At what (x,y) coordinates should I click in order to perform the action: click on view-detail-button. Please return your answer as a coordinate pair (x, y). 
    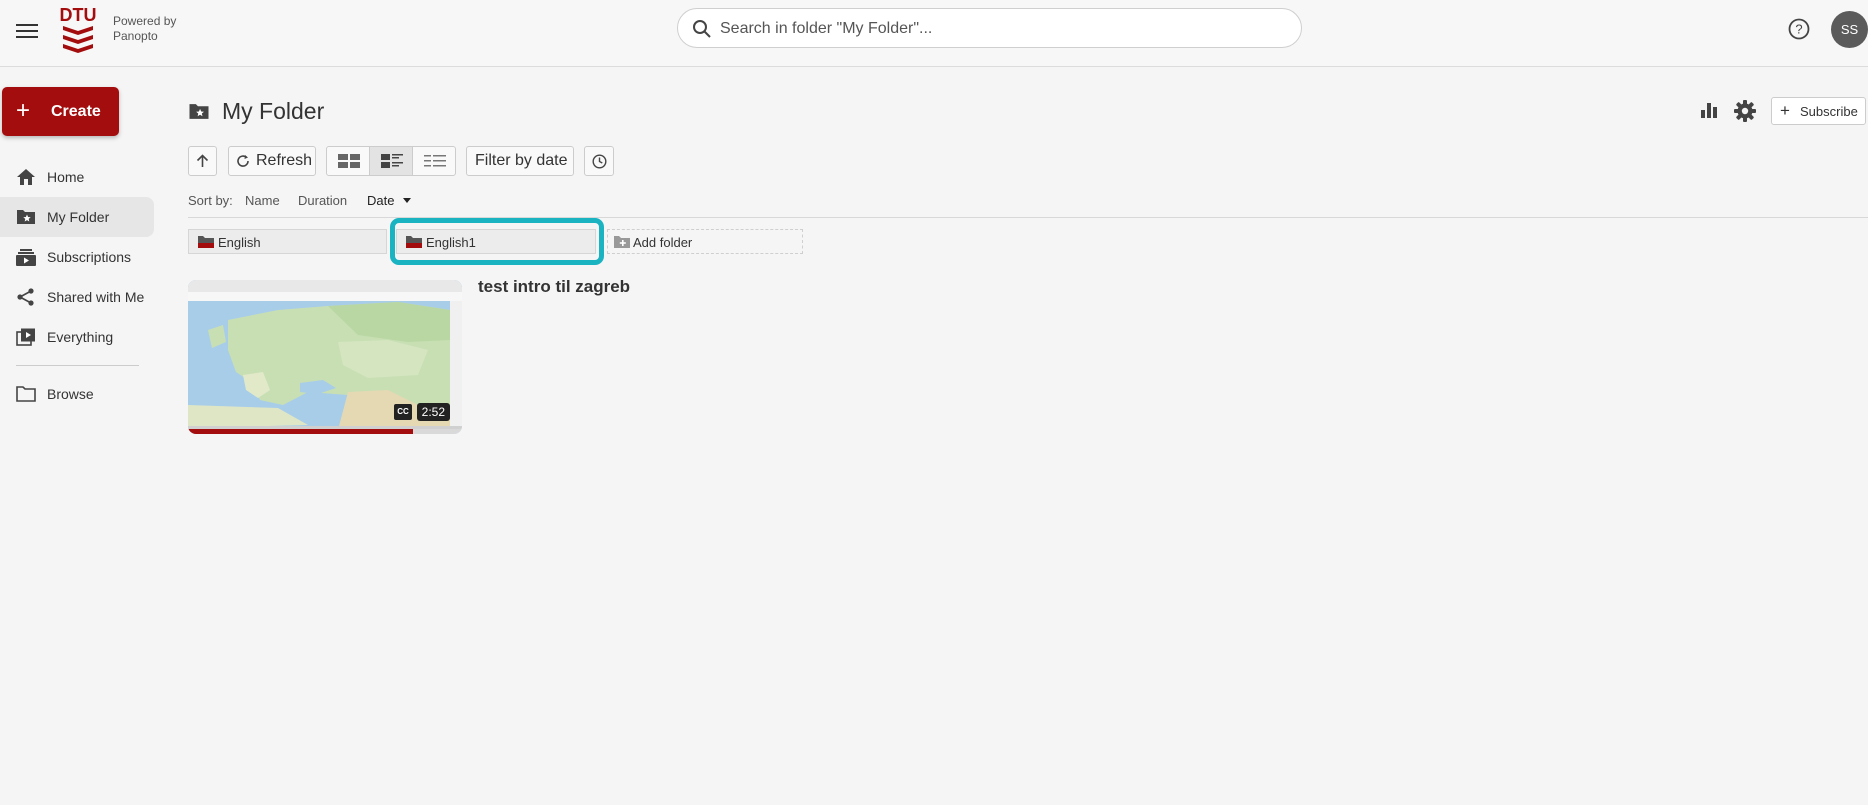
    Looking at the image, I should click on (391, 161).